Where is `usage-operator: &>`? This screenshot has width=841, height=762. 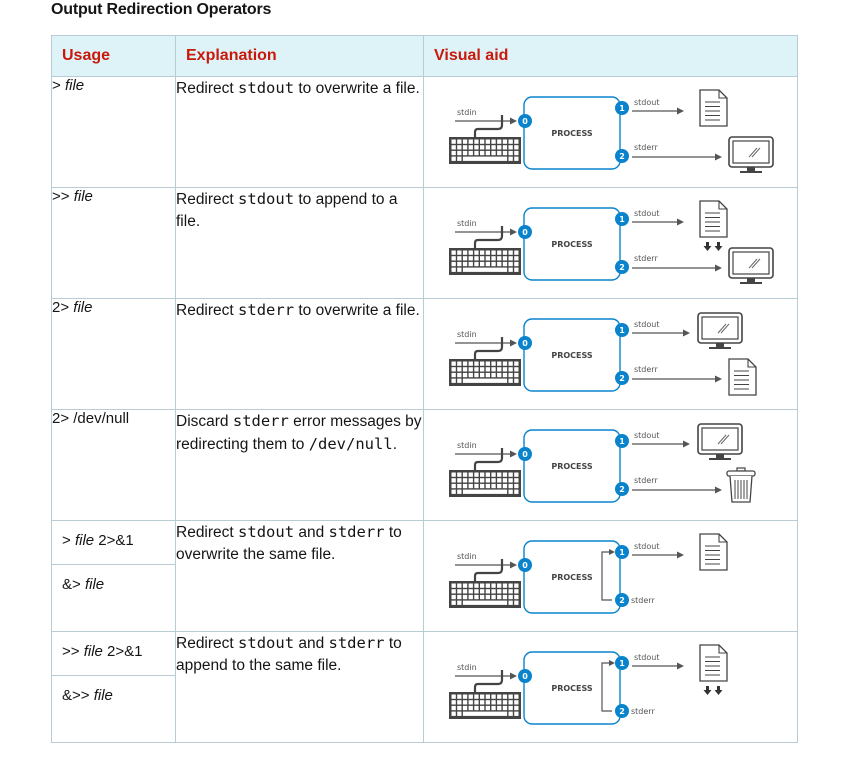
usage-operator: &> is located at coordinates (73, 584).